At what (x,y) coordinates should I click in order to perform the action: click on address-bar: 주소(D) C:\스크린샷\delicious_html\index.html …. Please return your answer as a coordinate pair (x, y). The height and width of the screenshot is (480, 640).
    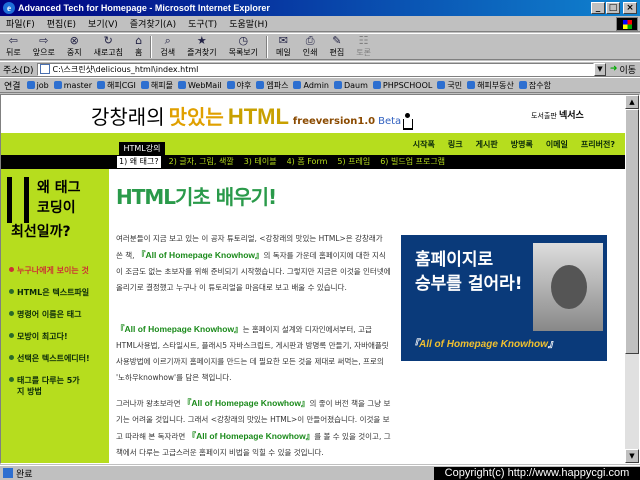
    Looking at the image, I should click on (320, 69).